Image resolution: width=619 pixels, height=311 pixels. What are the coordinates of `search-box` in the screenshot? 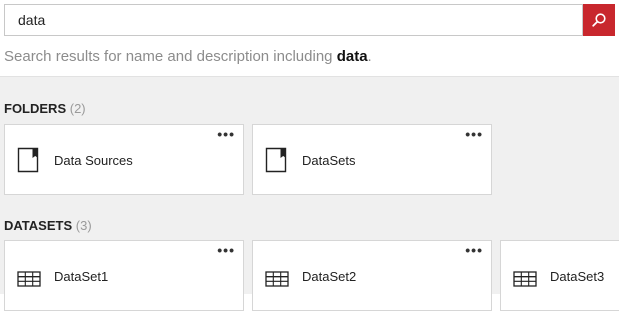 It's located at (293, 20).